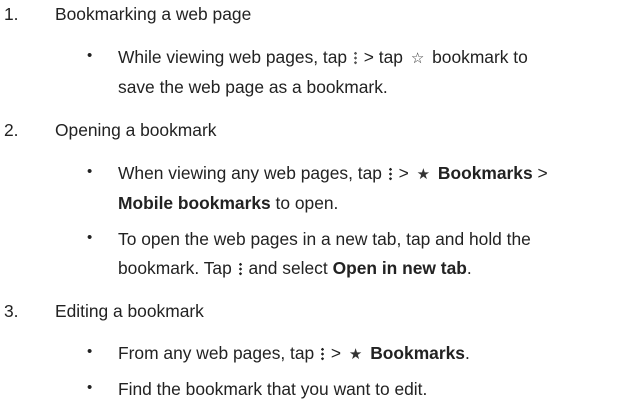  What do you see at coordinates (136, 130) in the screenshot?
I see `step-2-title: Opening a bookmark` at bounding box center [136, 130].